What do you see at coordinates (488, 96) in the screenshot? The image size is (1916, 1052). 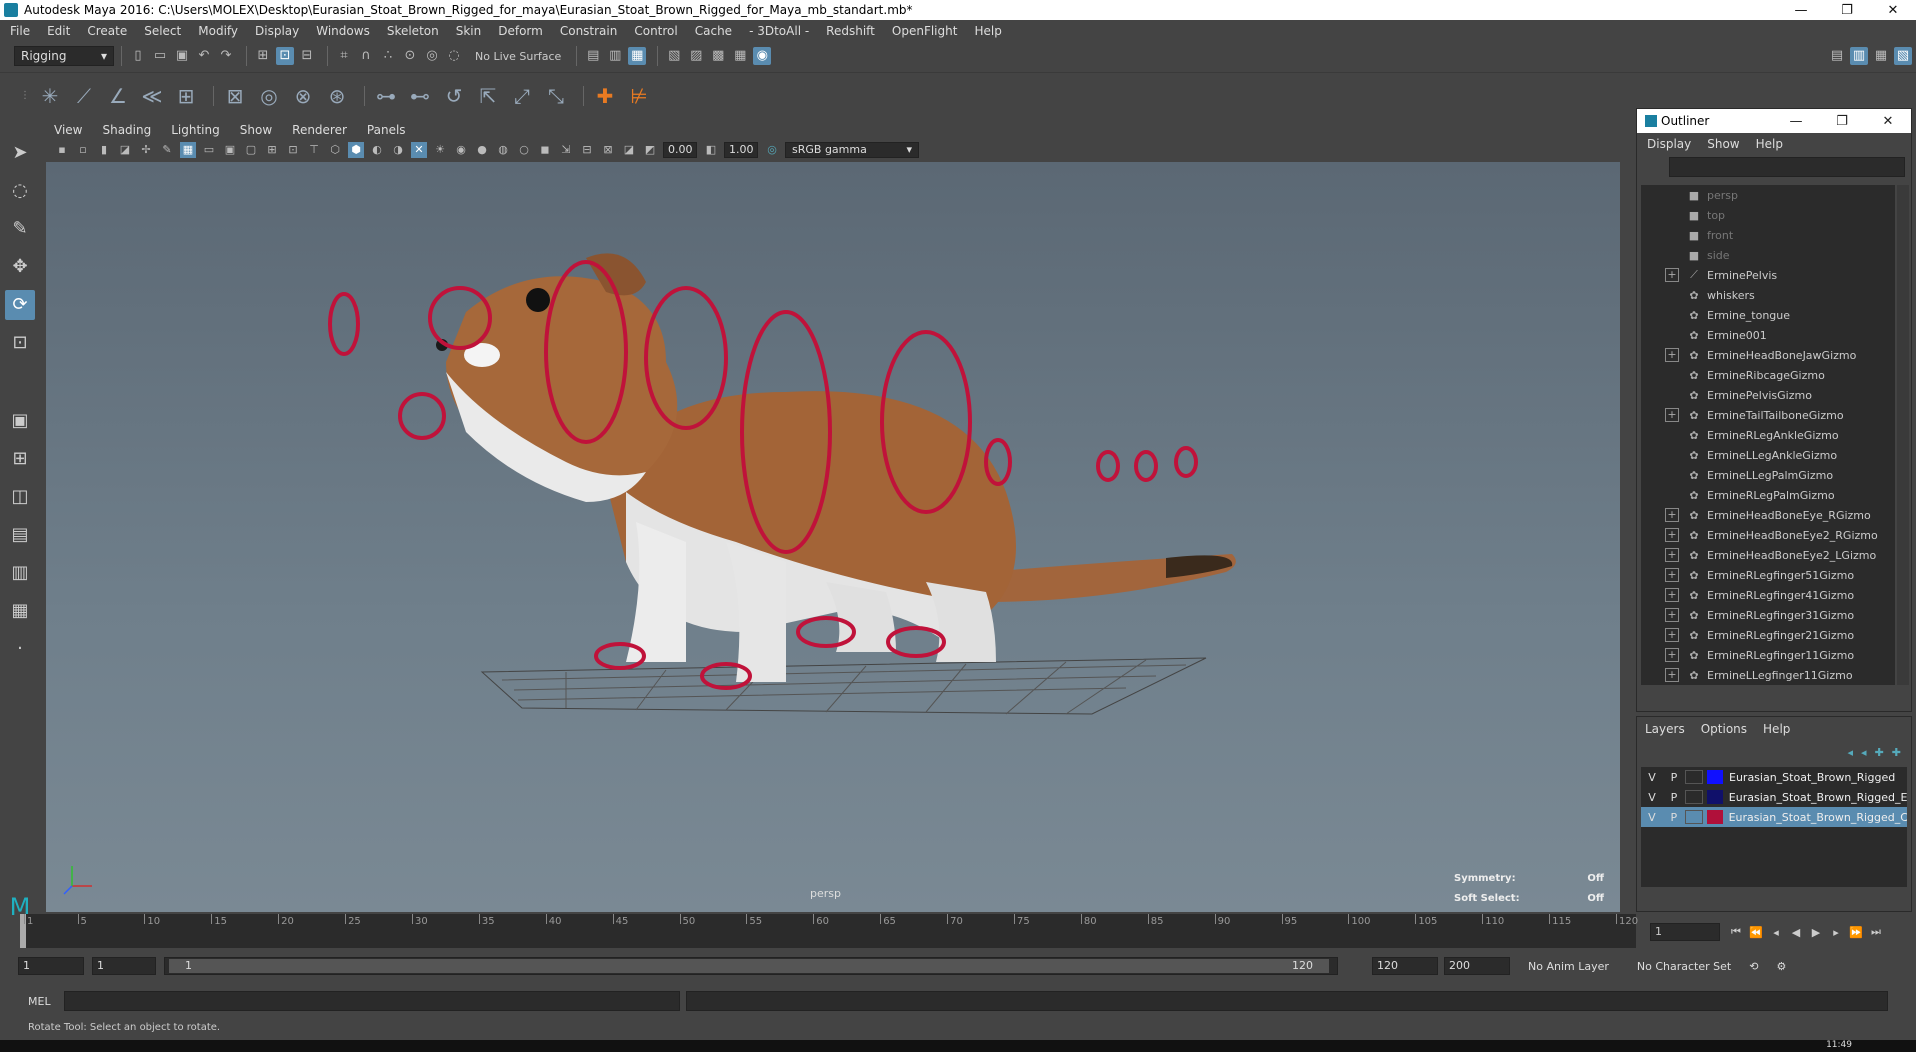 I see `constrain-scale-icon: ⇱` at bounding box center [488, 96].